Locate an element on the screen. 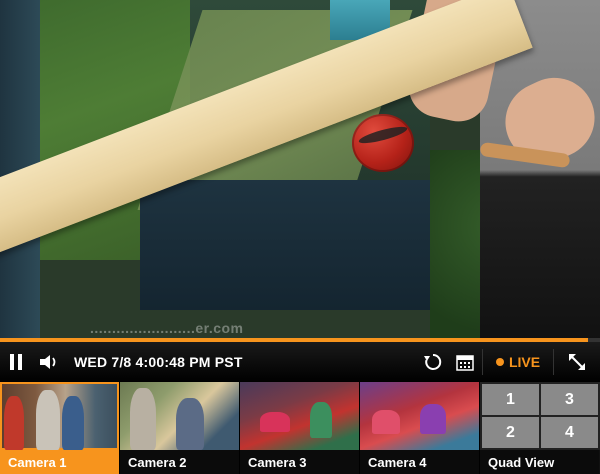 The image size is (600, 474). timestamp: WED 7/8 4:00:48 PM PST is located at coordinates (158, 362).